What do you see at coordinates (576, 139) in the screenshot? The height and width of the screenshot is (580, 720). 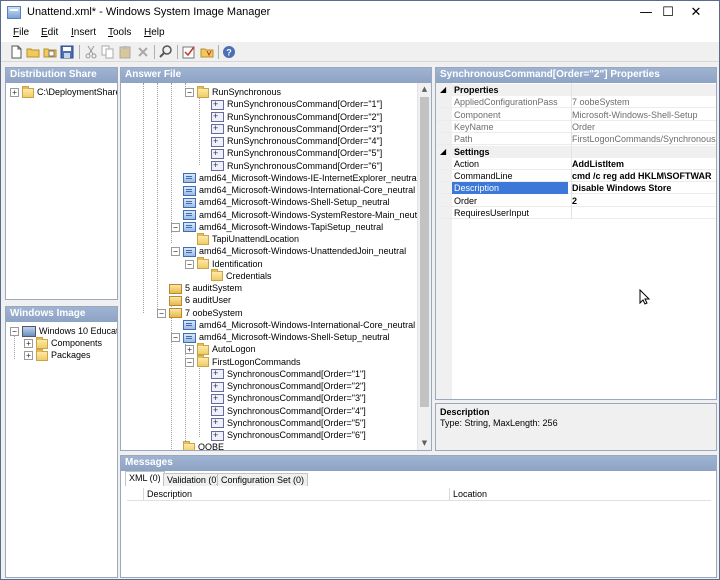 I see `property-row: Path FirstLogonCommands/SynchronousComm` at bounding box center [576, 139].